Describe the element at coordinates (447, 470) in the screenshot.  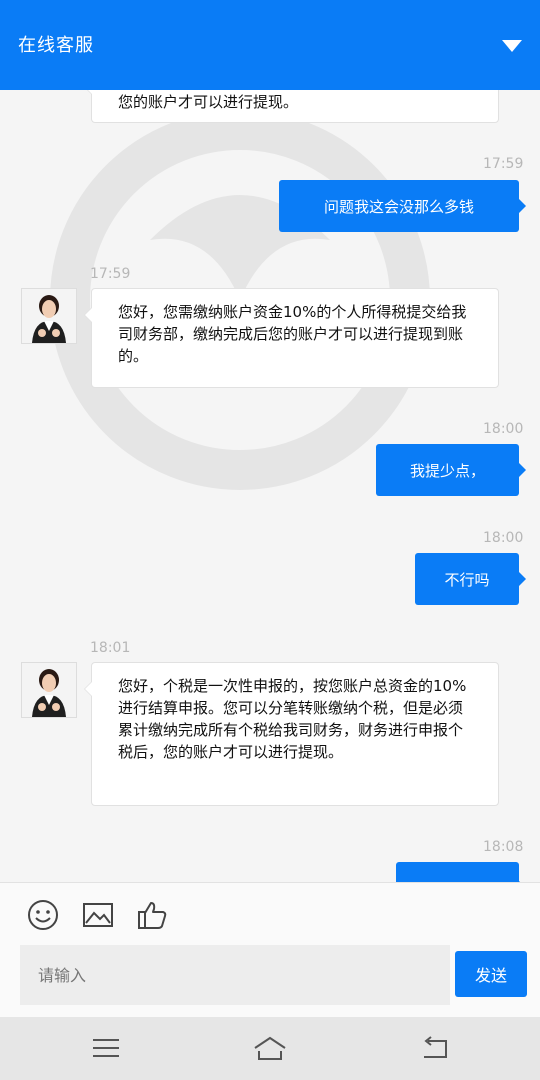
I see `message-text: 我提少点，` at that location.